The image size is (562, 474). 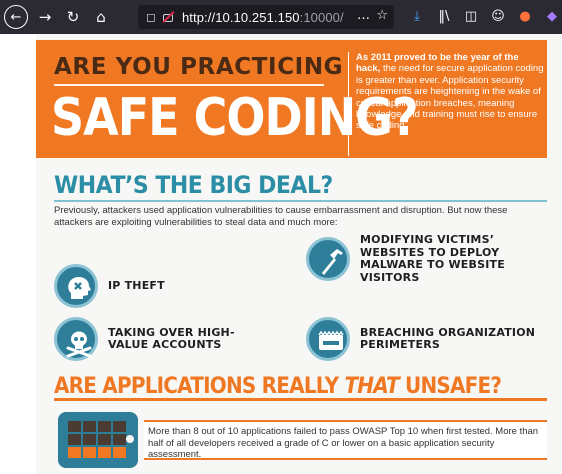 I want to click on title-part: UNSAFE?, so click(x=450, y=385).